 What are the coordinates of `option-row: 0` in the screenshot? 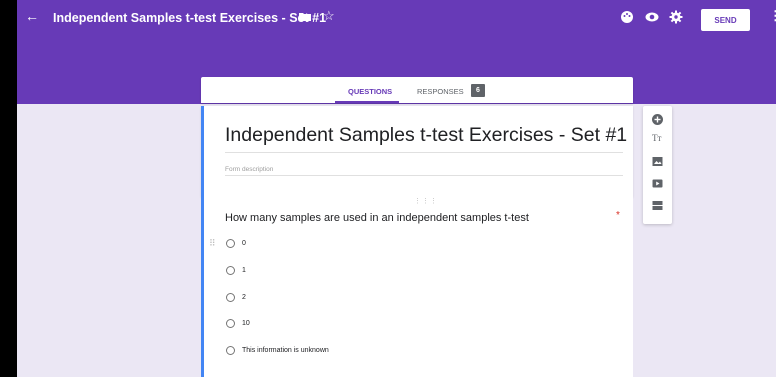 It's located at (236, 243).